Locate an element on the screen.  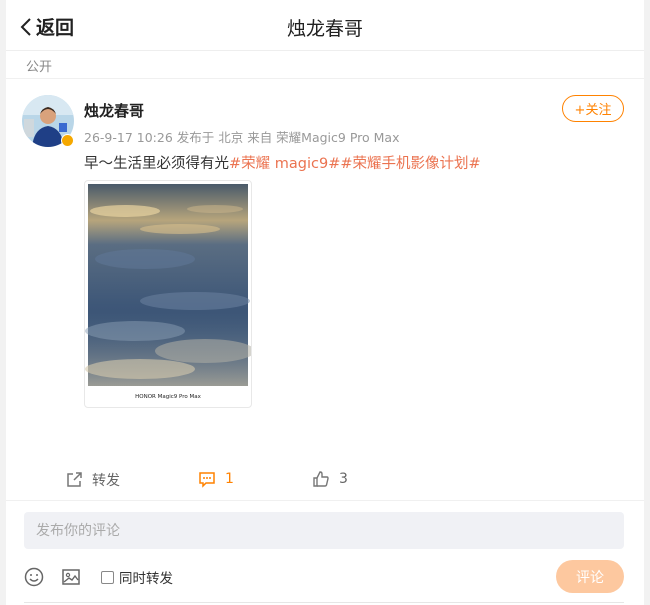
visibility-label: 公开 is located at coordinates (39, 67).